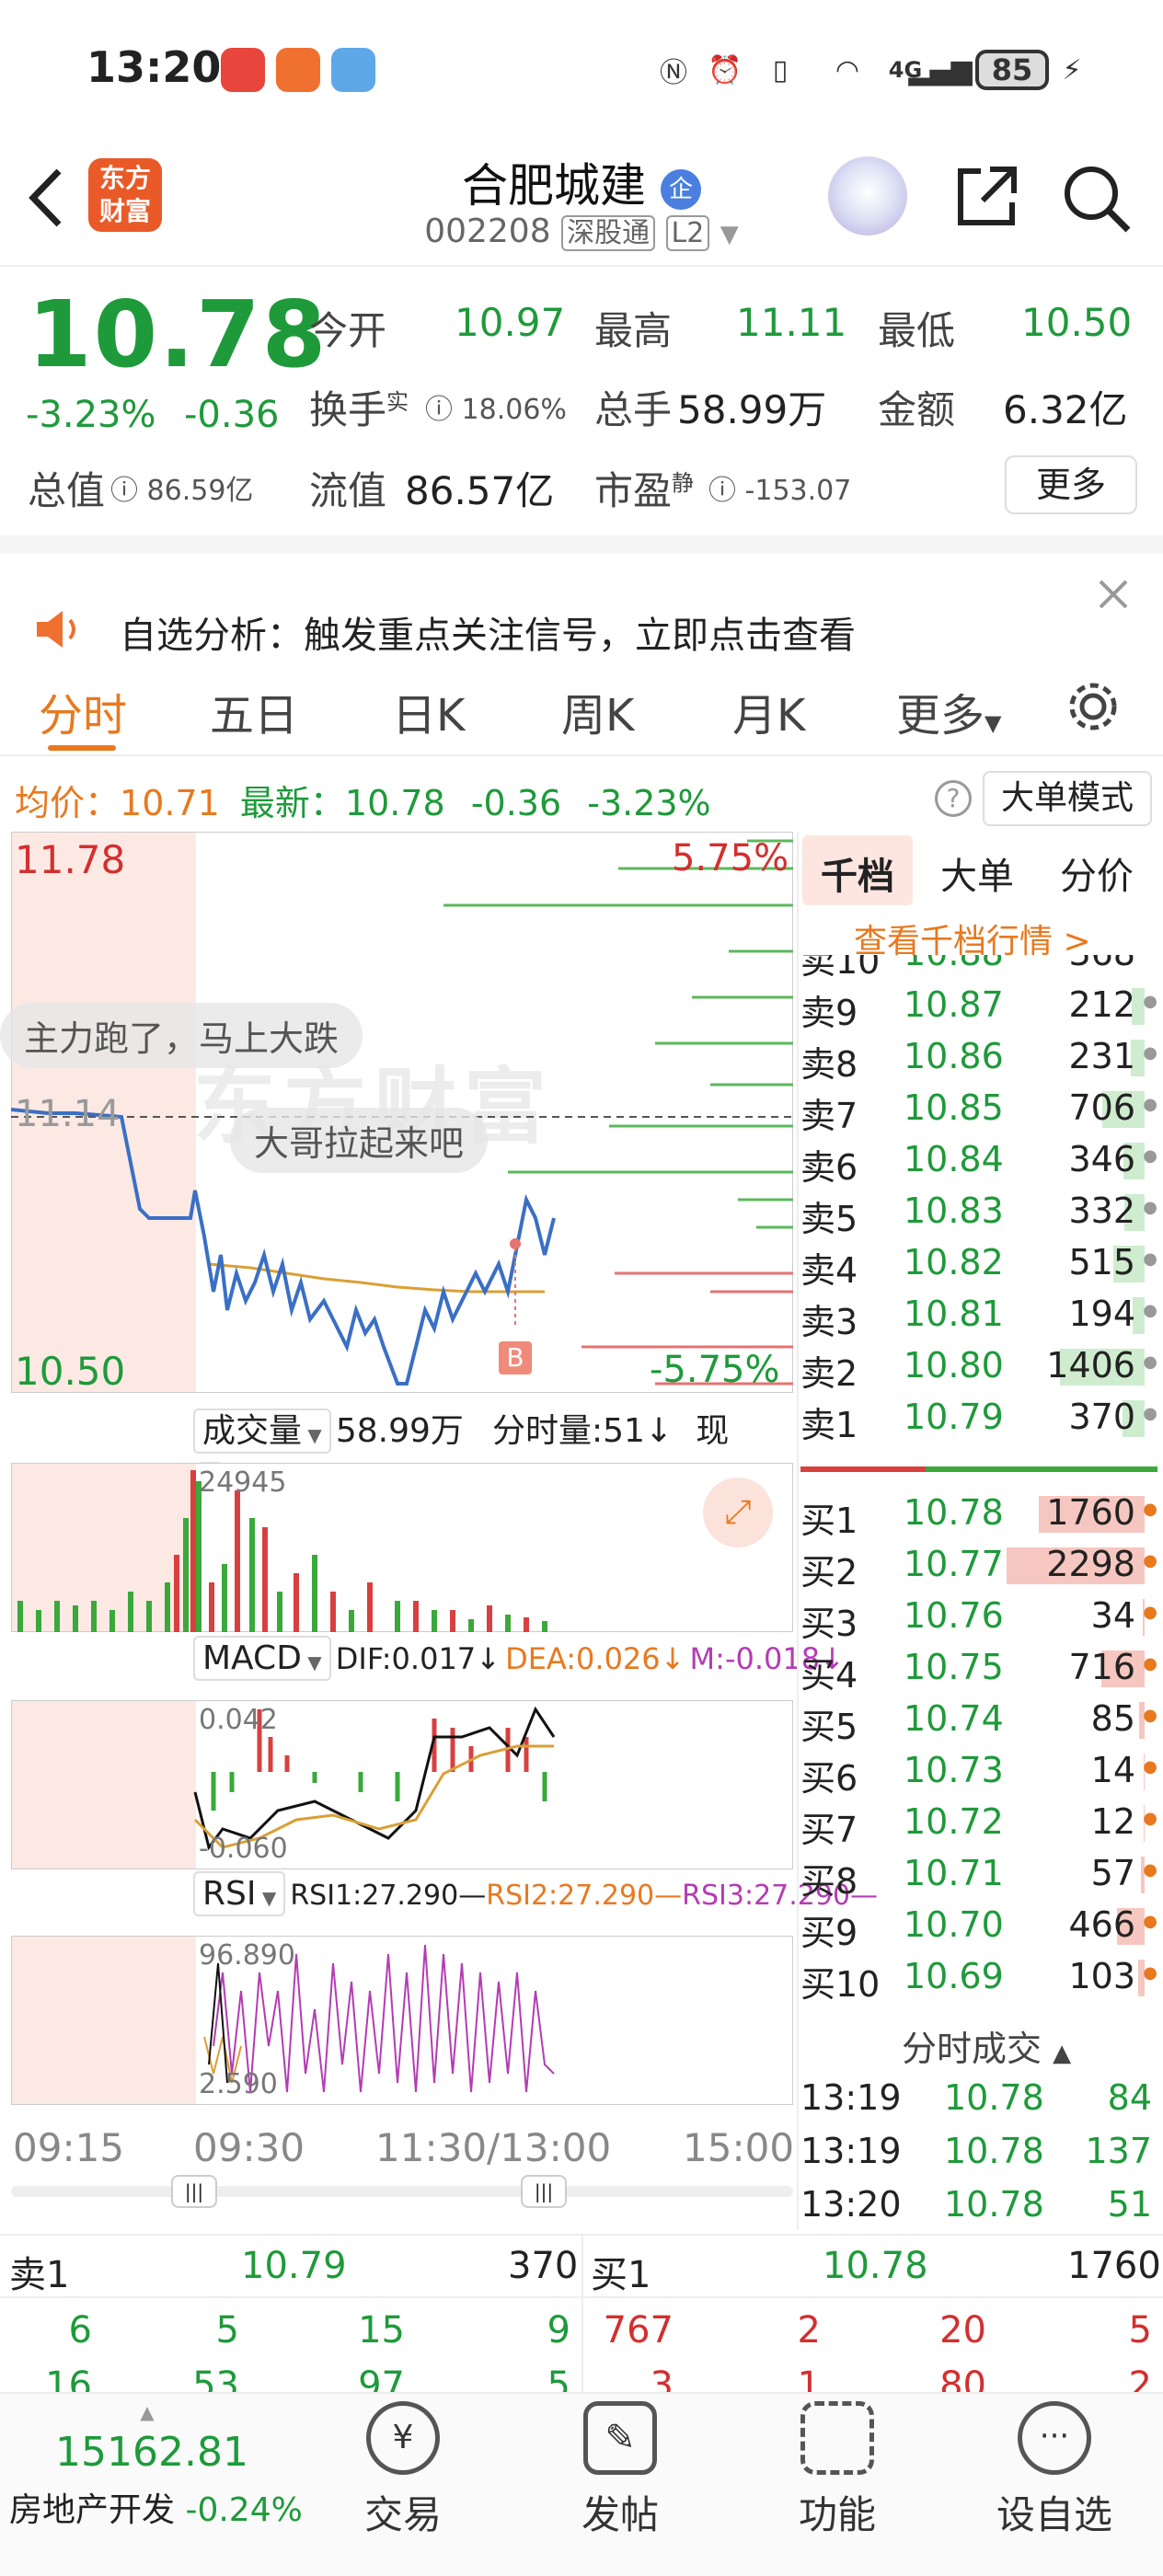 This screenshot has height=2576, width=1163. Describe the element at coordinates (687, 233) in the screenshot. I see `level-tag: L2` at that location.